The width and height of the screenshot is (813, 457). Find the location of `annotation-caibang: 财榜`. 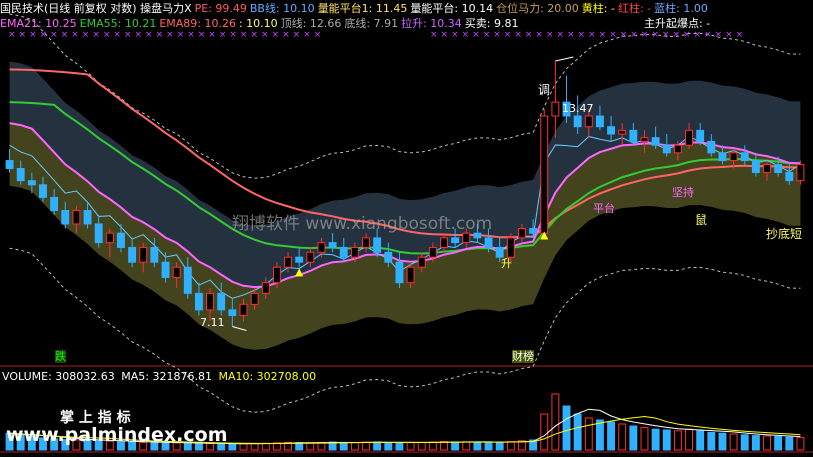

annotation-caibang: 财榜 is located at coordinates (523, 356).